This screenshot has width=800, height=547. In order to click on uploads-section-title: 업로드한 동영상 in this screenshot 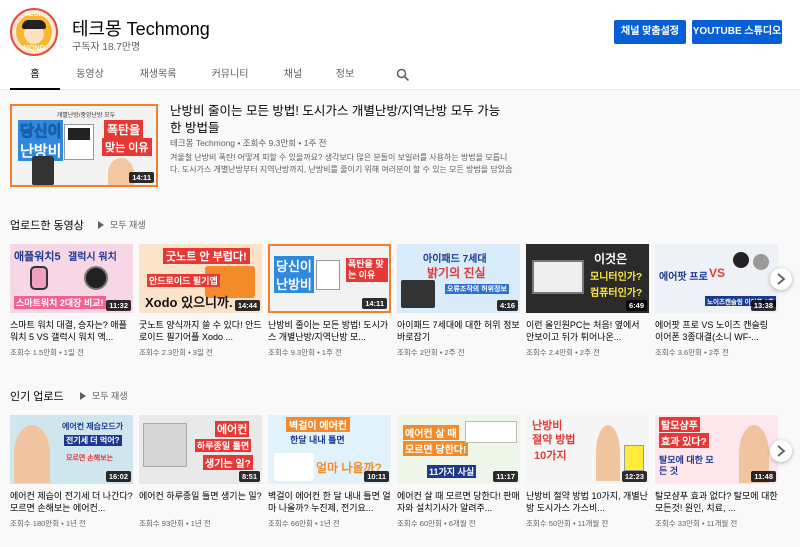, I will do `click(47, 225)`.